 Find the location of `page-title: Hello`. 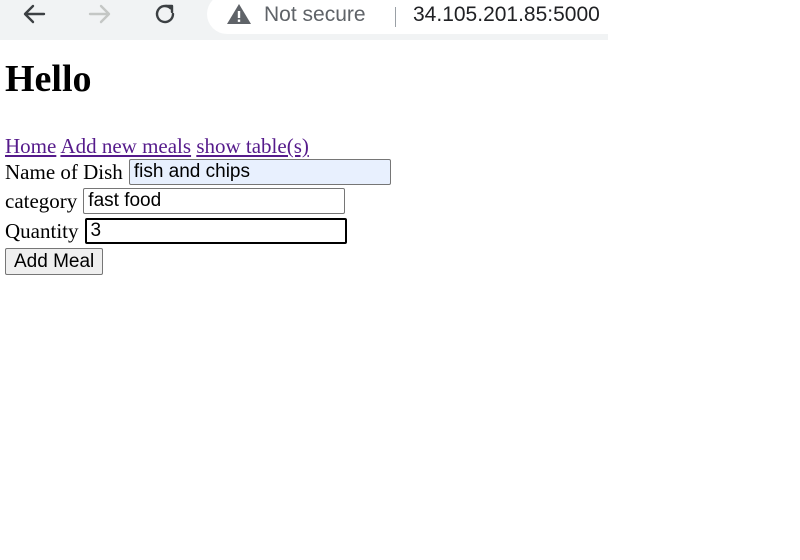

page-title: Hello is located at coordinates (48, 79).